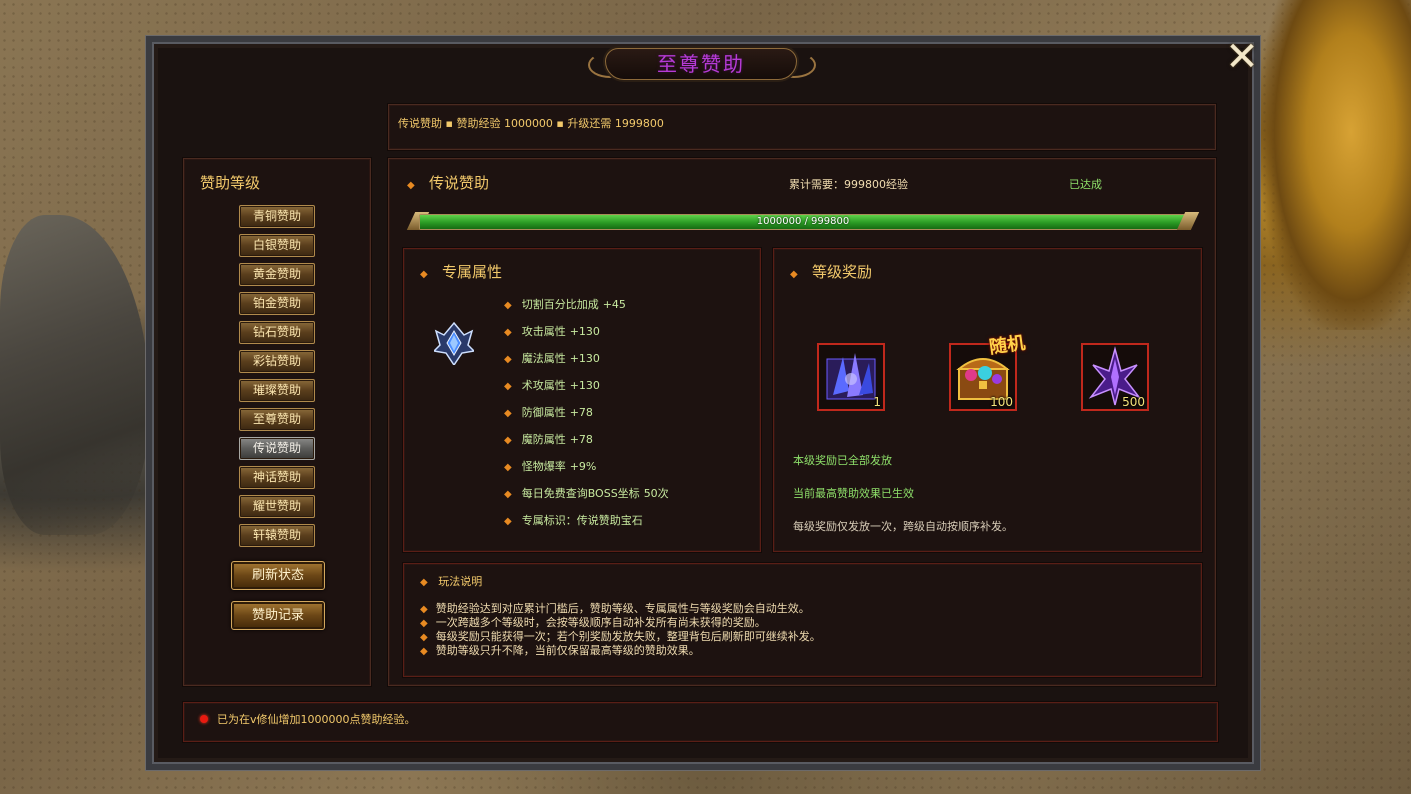 Image resolution: width=1411 pixels, height=794 pixels. I want to click on status-message: 已为在v修仙增加1000000点赞助经验。, so click(316, 719).